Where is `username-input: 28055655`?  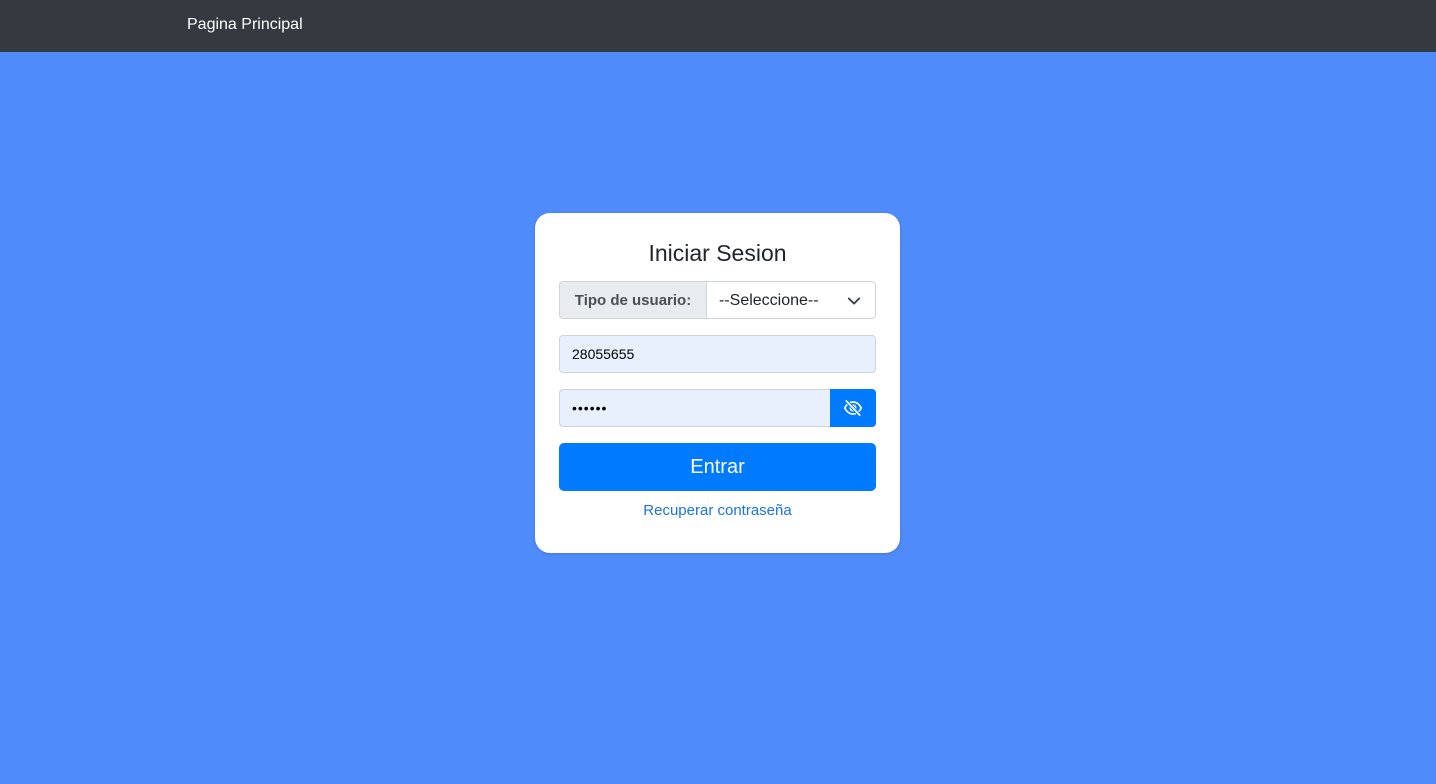 username-input: 28055655 is located at coordinates (717, 354).